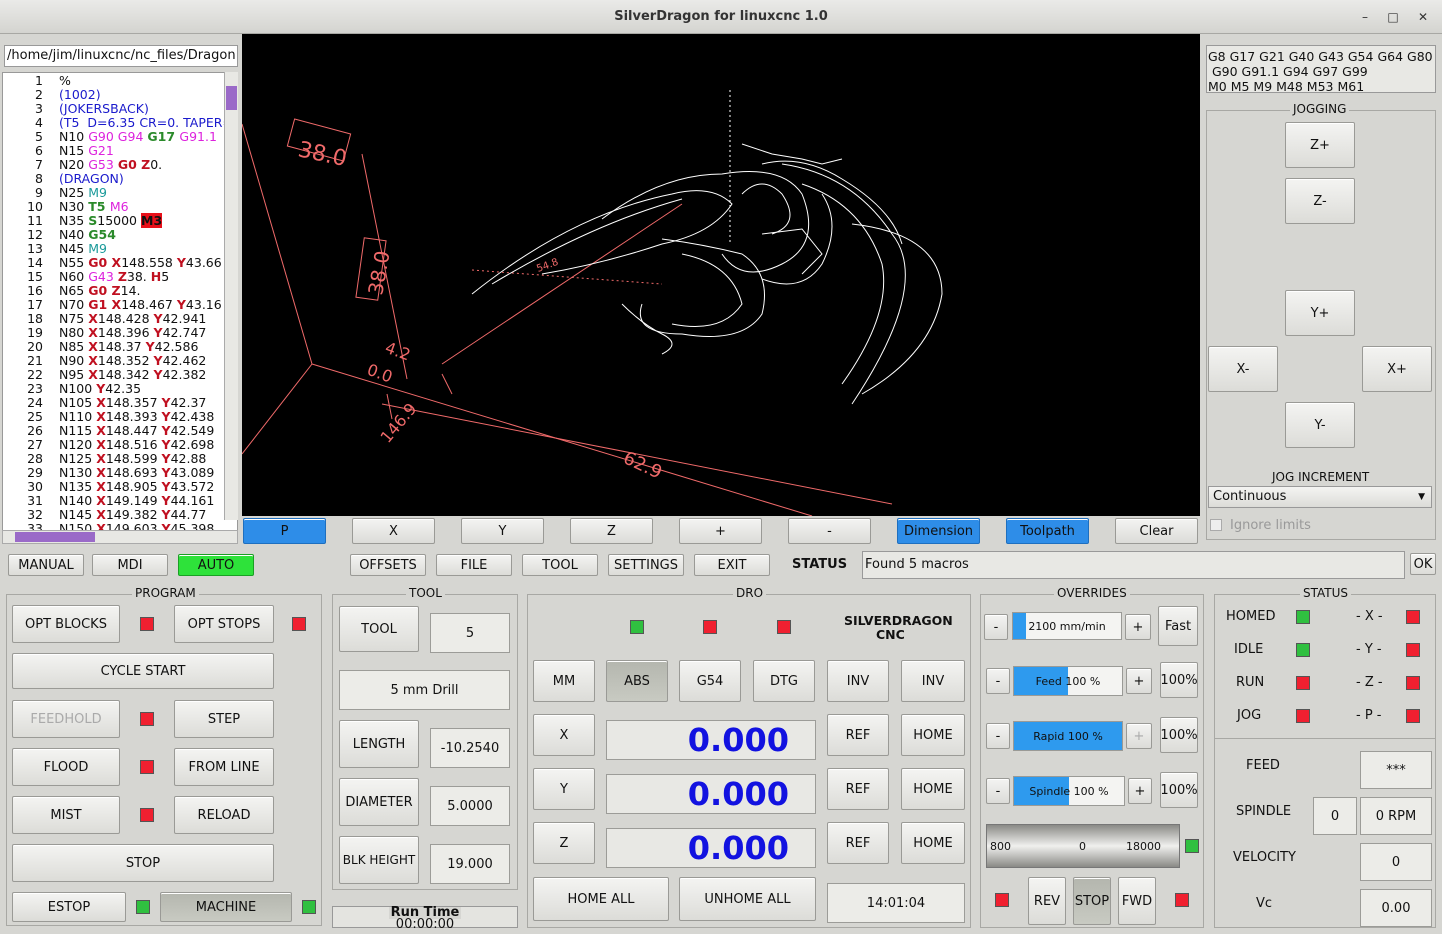 The image size is (1442, 934). I want to click on gcode-line: N70 G1 X148.467 Y43.16, so click(140, 305).